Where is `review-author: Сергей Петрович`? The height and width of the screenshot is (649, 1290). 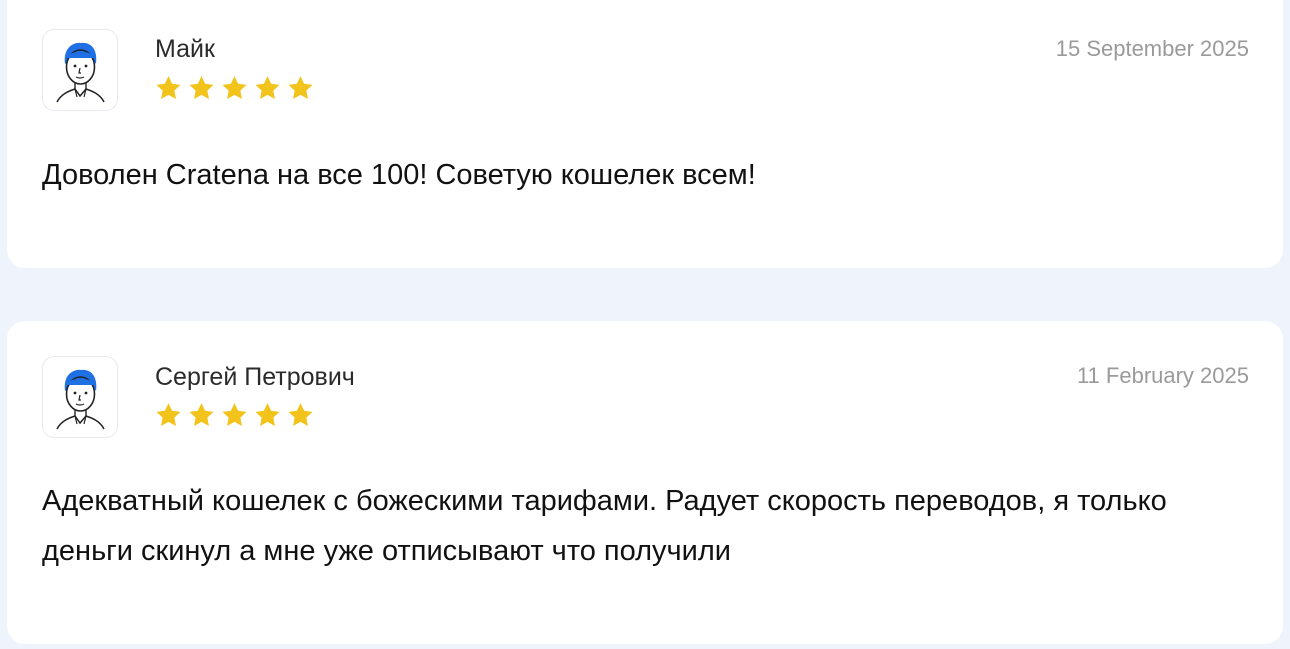
review-author: Сергей Петрович is located at coordinates (255, 377).